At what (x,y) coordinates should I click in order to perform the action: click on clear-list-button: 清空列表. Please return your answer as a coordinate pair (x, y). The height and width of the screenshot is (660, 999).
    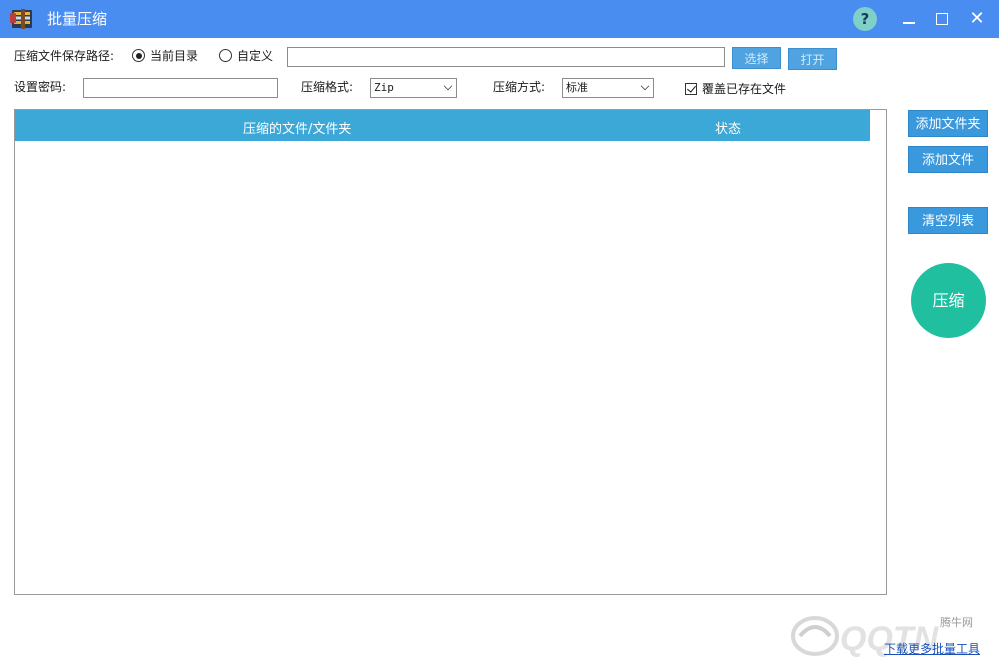
    Looking at the image, I should click on (948, 220).